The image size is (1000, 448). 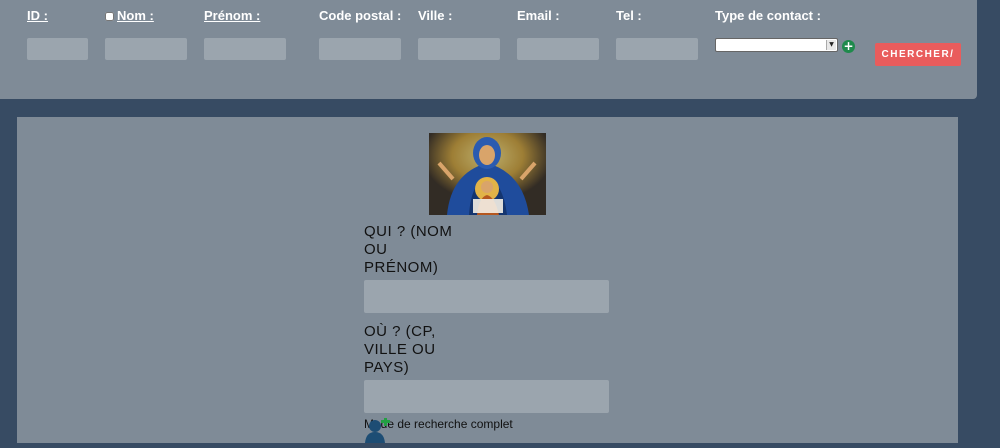 I want to click on nom-field-group: Nom :, so click(x=146, y=34).